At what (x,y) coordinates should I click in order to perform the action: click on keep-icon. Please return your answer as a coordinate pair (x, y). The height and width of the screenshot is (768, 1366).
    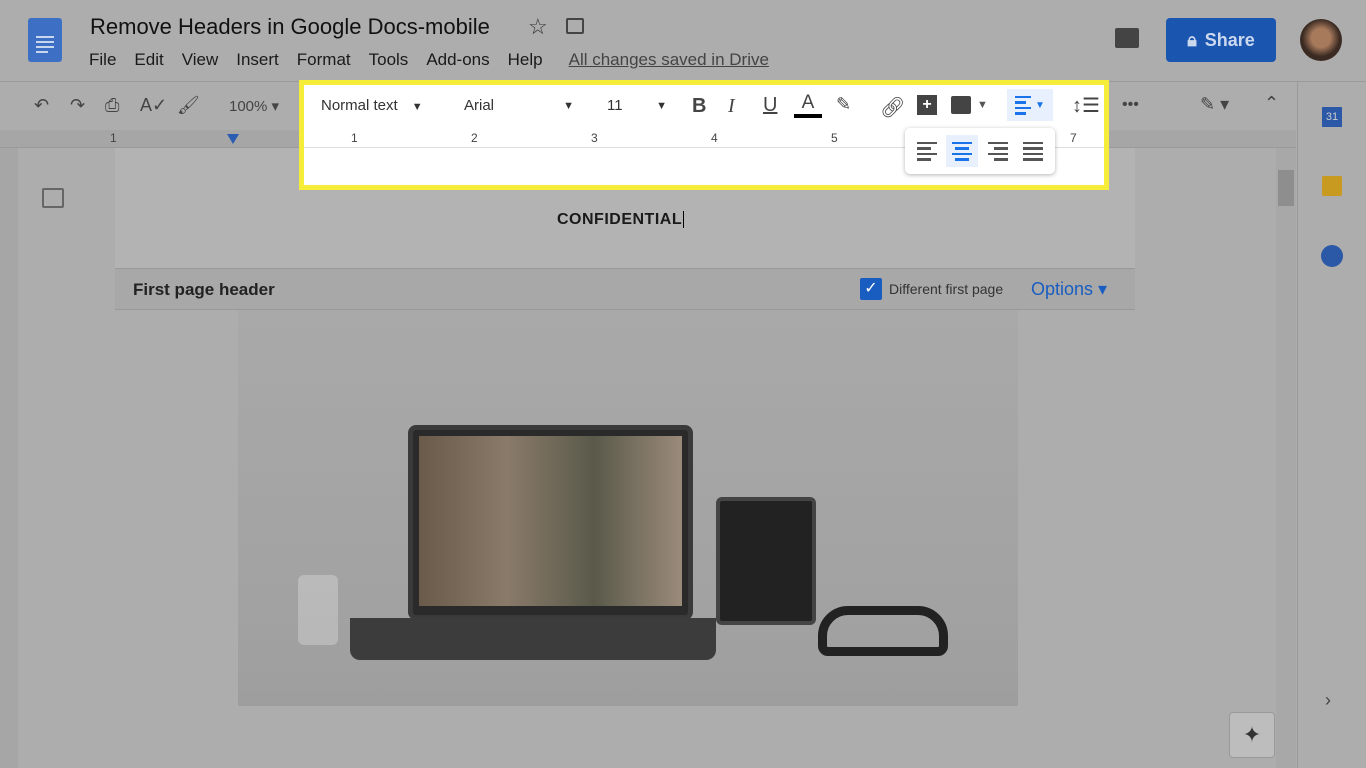
    Looking at the image, I should click on (1332, 186).